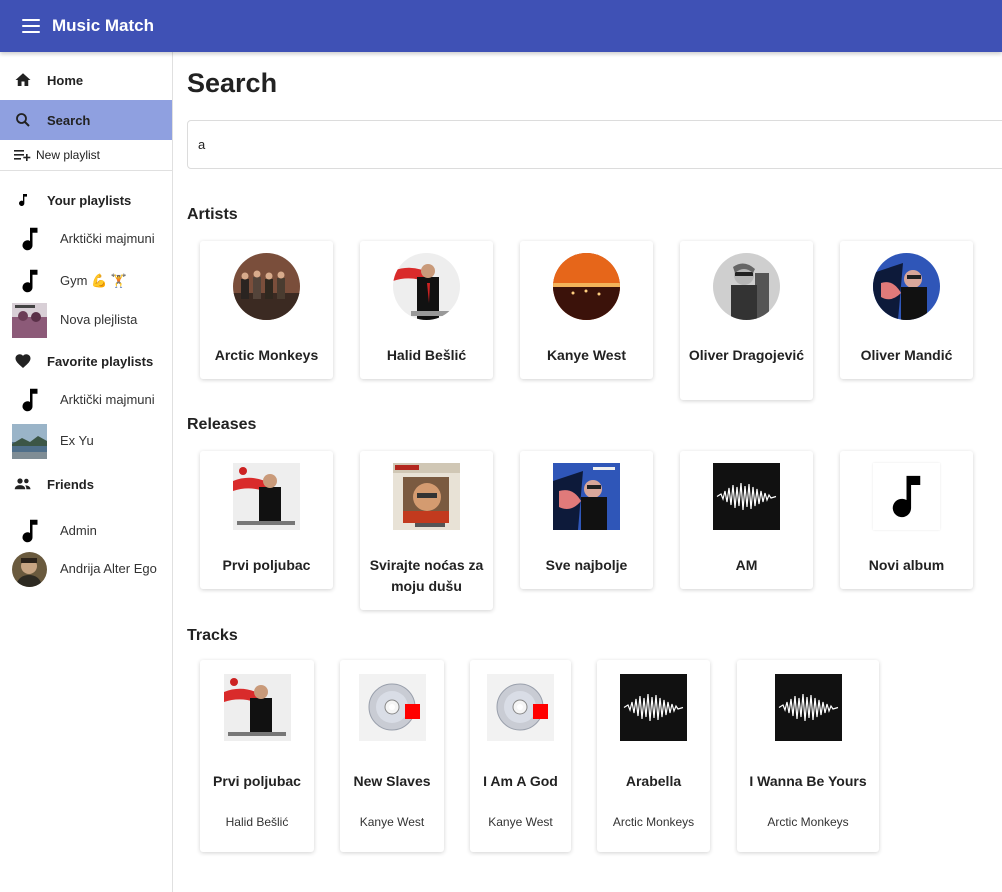 Image resolution: width=1002 pixels, height=892 pixels. Describe the element at coordinates (808, 756) in the screenshot. I see `track-card: I Wanna Be Yours Arctic Monkeys` at that location.